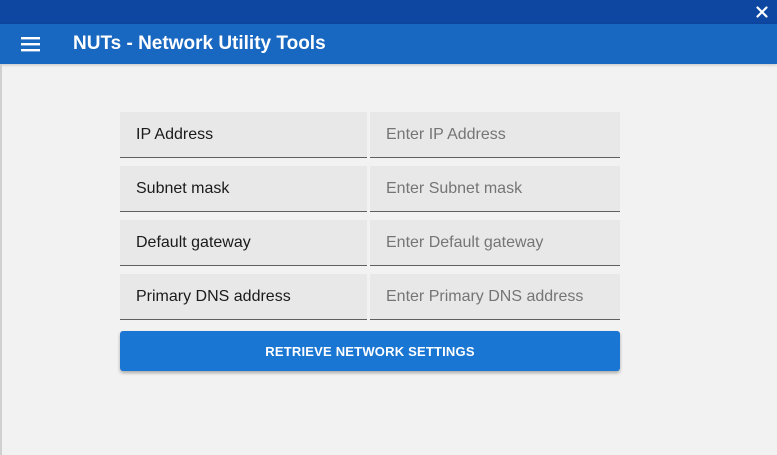 Image resolution: width=777 pixels, height=455 pixels. I want to click on subnet-mask-field-container, so click(495, 189).